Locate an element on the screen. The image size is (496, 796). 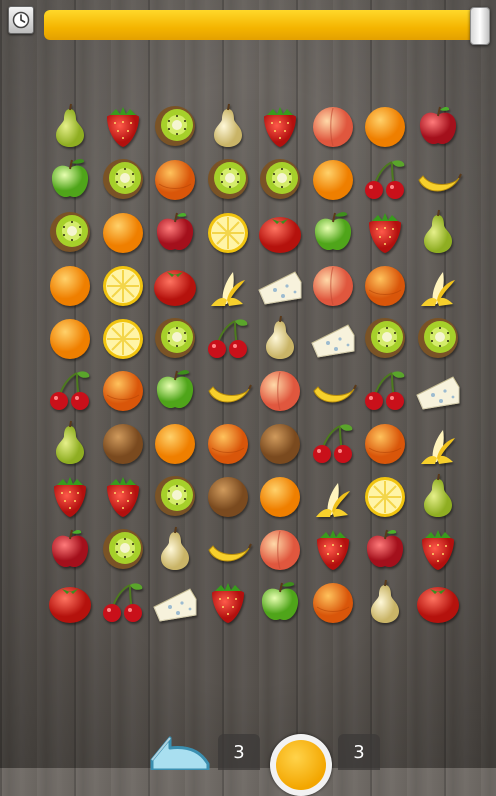
pause-button is located at coordinates (21, 20).